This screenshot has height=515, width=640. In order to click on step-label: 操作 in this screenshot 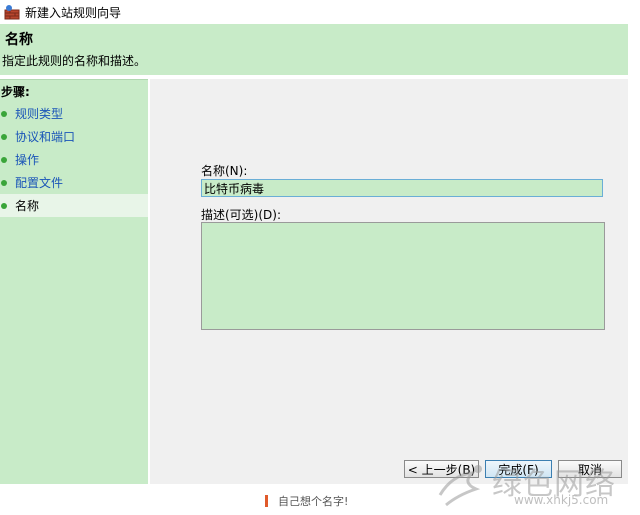, I will do `click(27, 160)`.